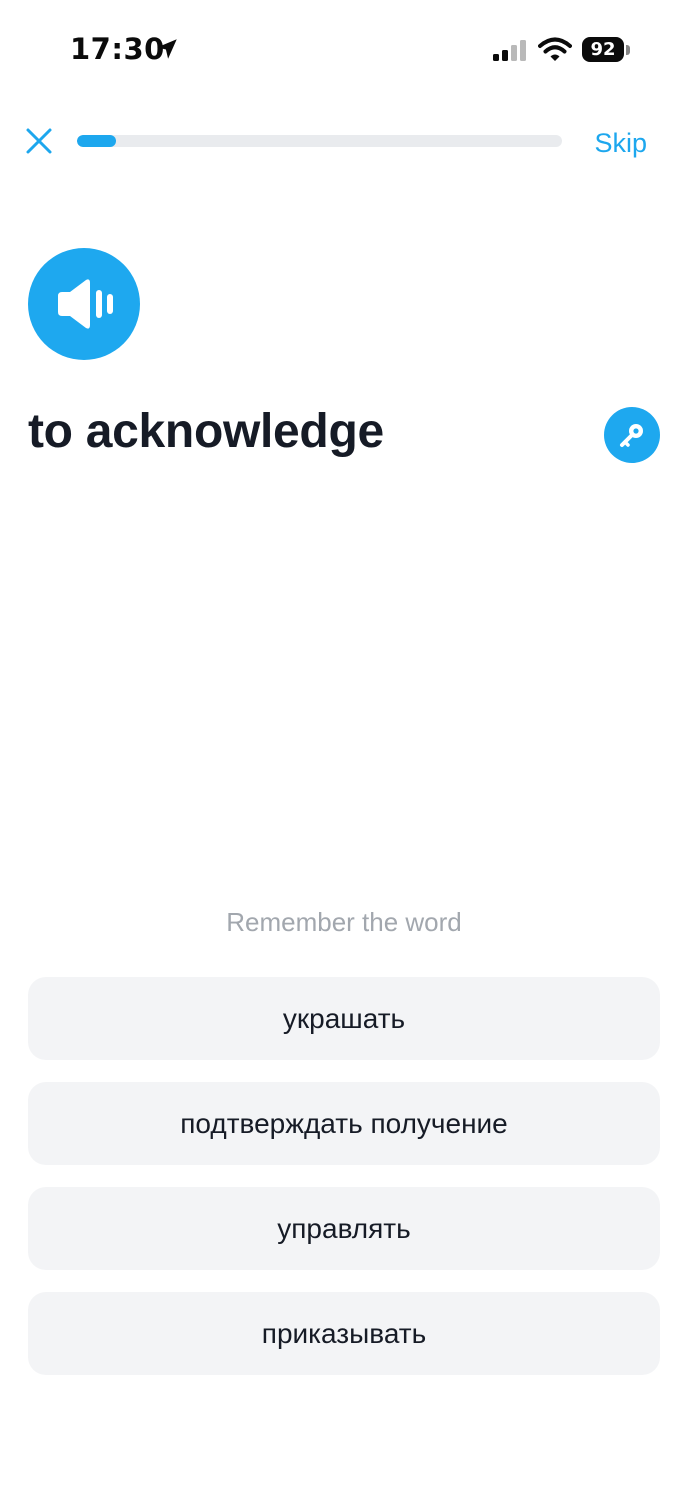 The width and height of the screenshot is (688, 1491). Describe the element at coordinates (206, 431) in the screenshot. I see `word-title: to acknowledge` at that location.